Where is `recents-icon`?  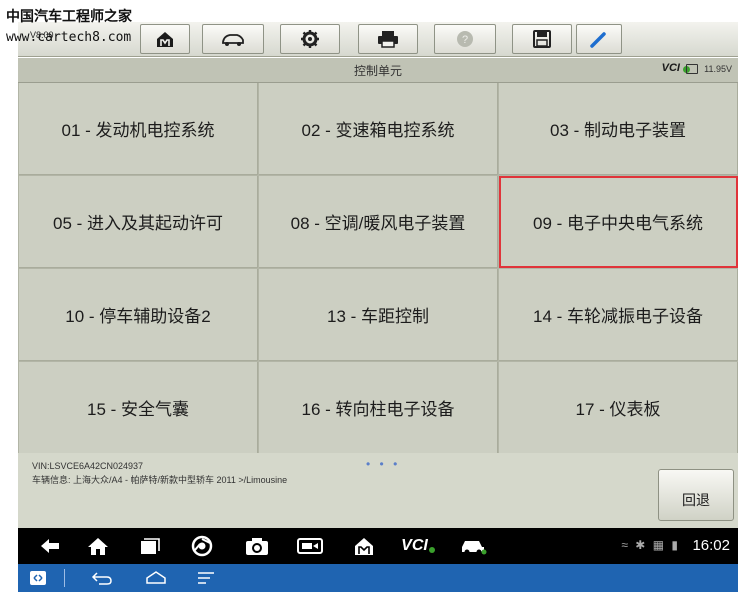
recents-icon is located at coordinates (150, 546).